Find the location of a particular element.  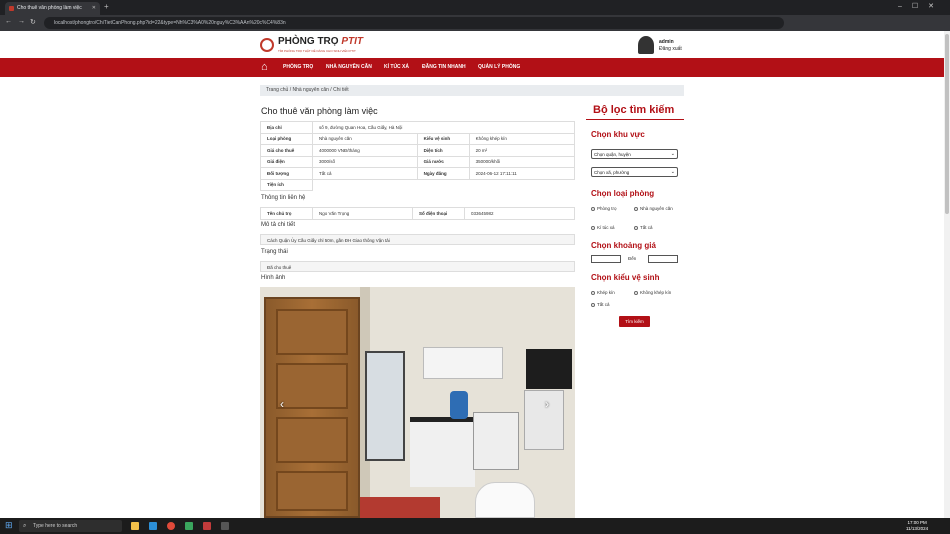

logo-icon is located at coordinates (267, 45).